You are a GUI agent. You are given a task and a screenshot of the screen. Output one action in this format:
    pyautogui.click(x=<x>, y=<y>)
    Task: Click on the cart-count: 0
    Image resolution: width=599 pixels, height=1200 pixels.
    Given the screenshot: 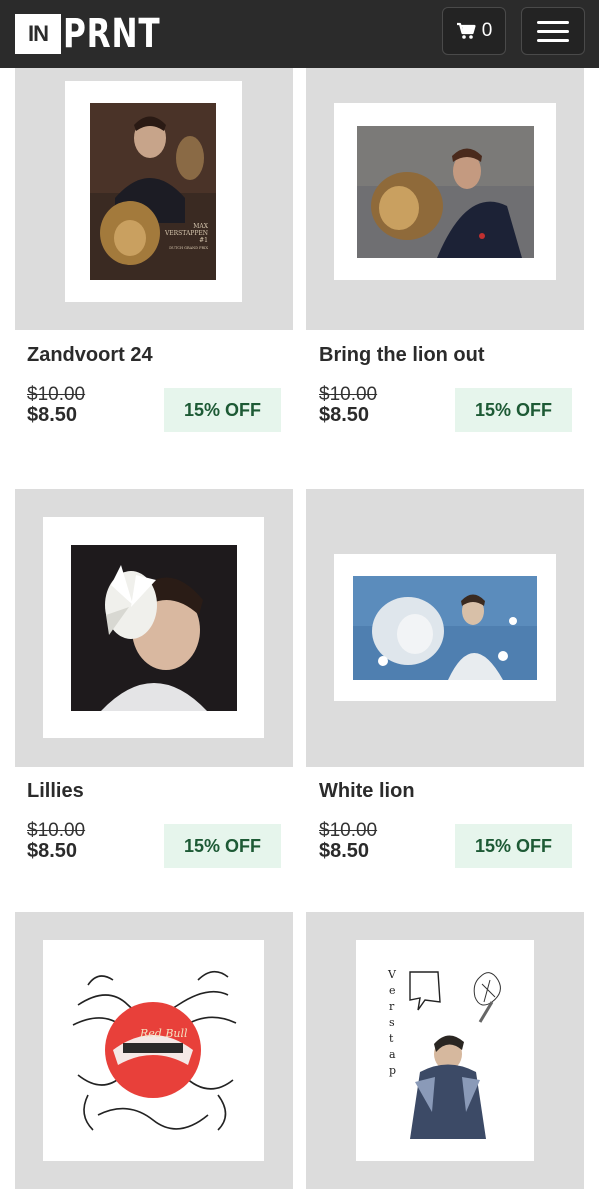 What is the action you would take?
    pyautogui.click(x=487, y=30)
    